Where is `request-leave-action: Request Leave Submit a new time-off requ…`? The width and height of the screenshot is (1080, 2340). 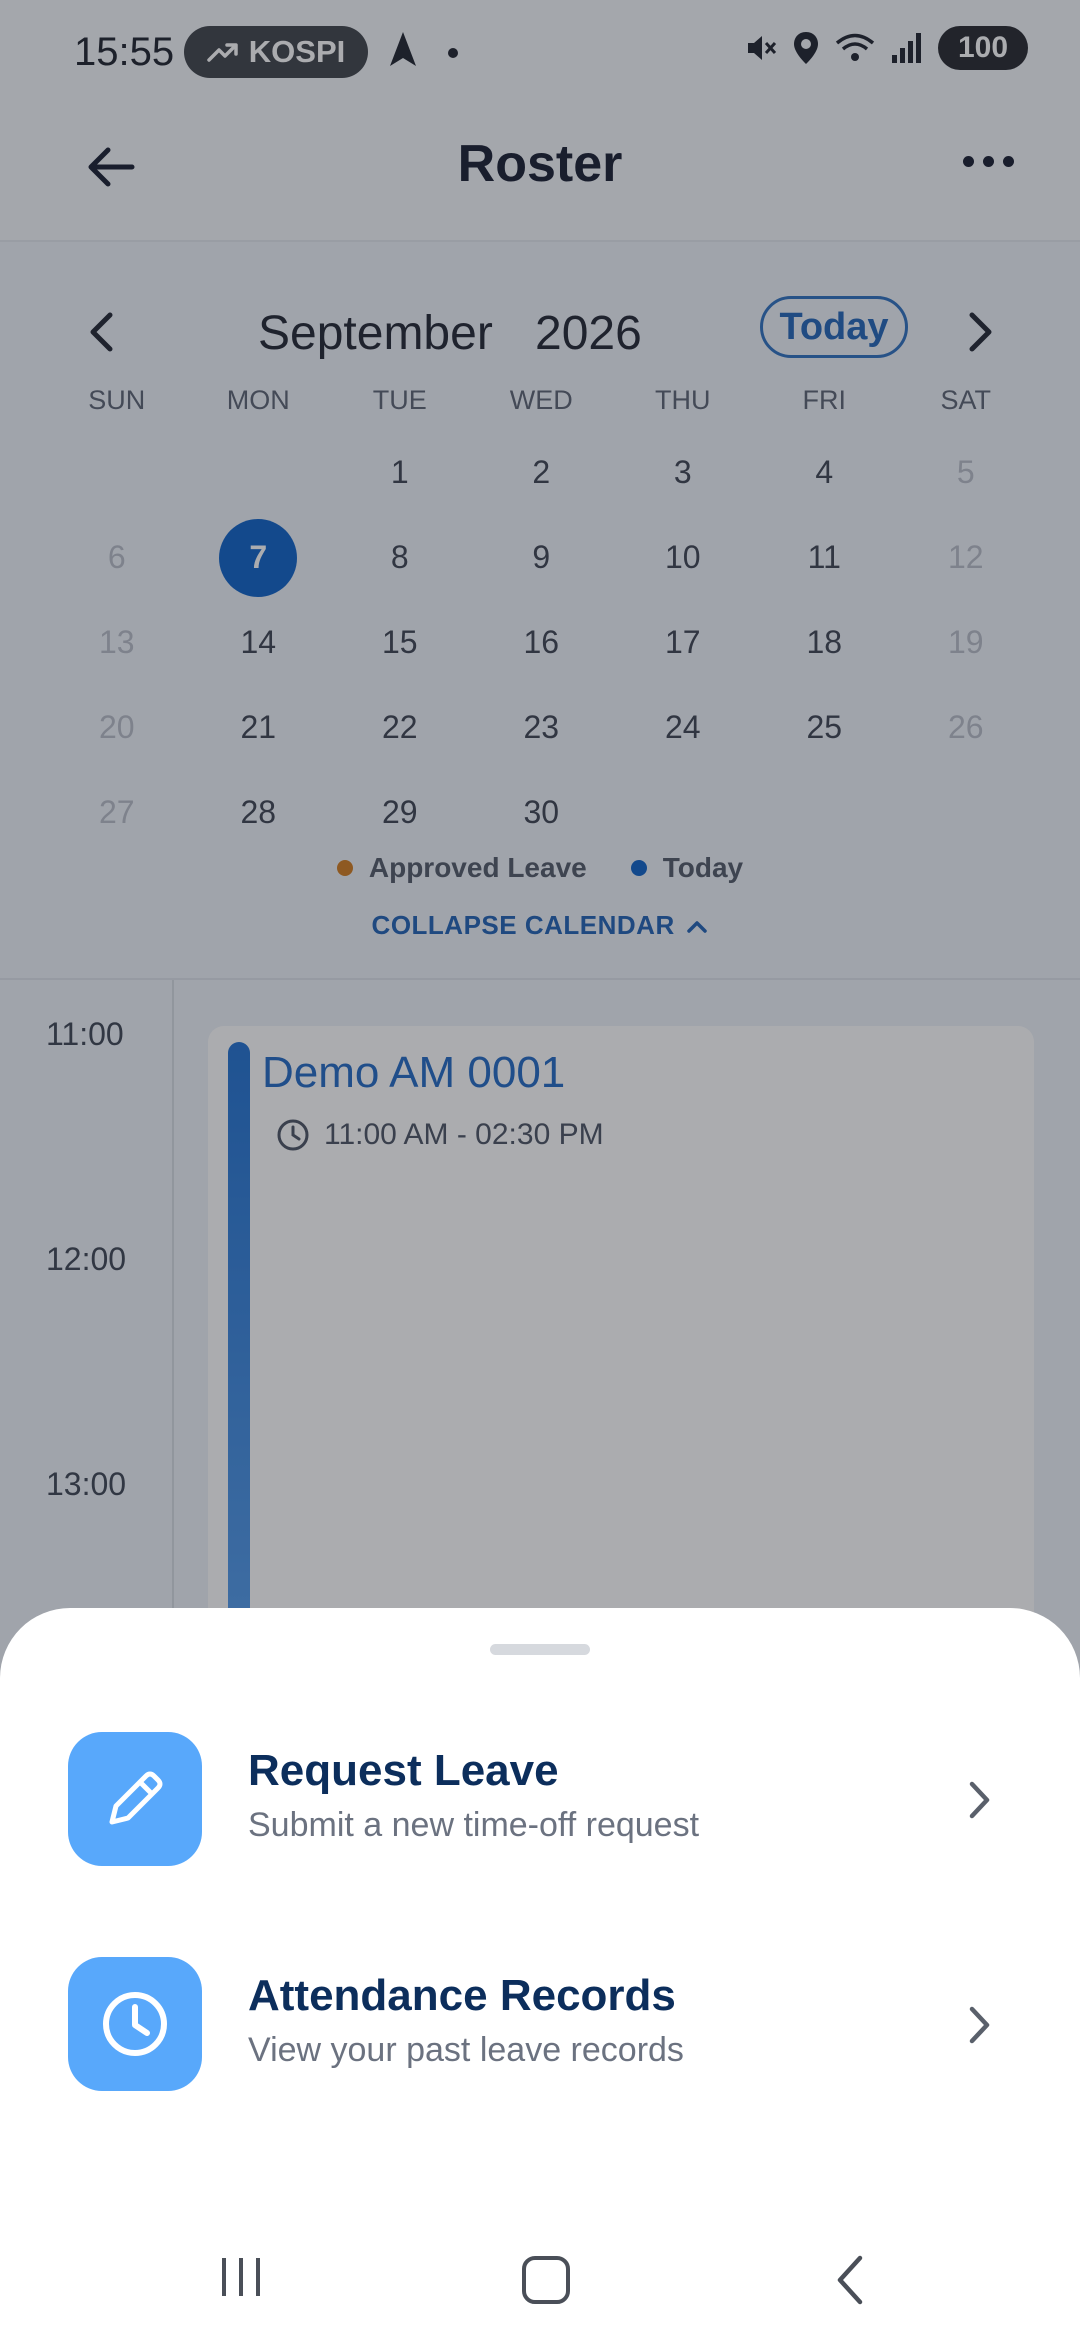
request-leave-action: Request Leave Submit a new time-off requ… is located at coordinates (540, 1802).